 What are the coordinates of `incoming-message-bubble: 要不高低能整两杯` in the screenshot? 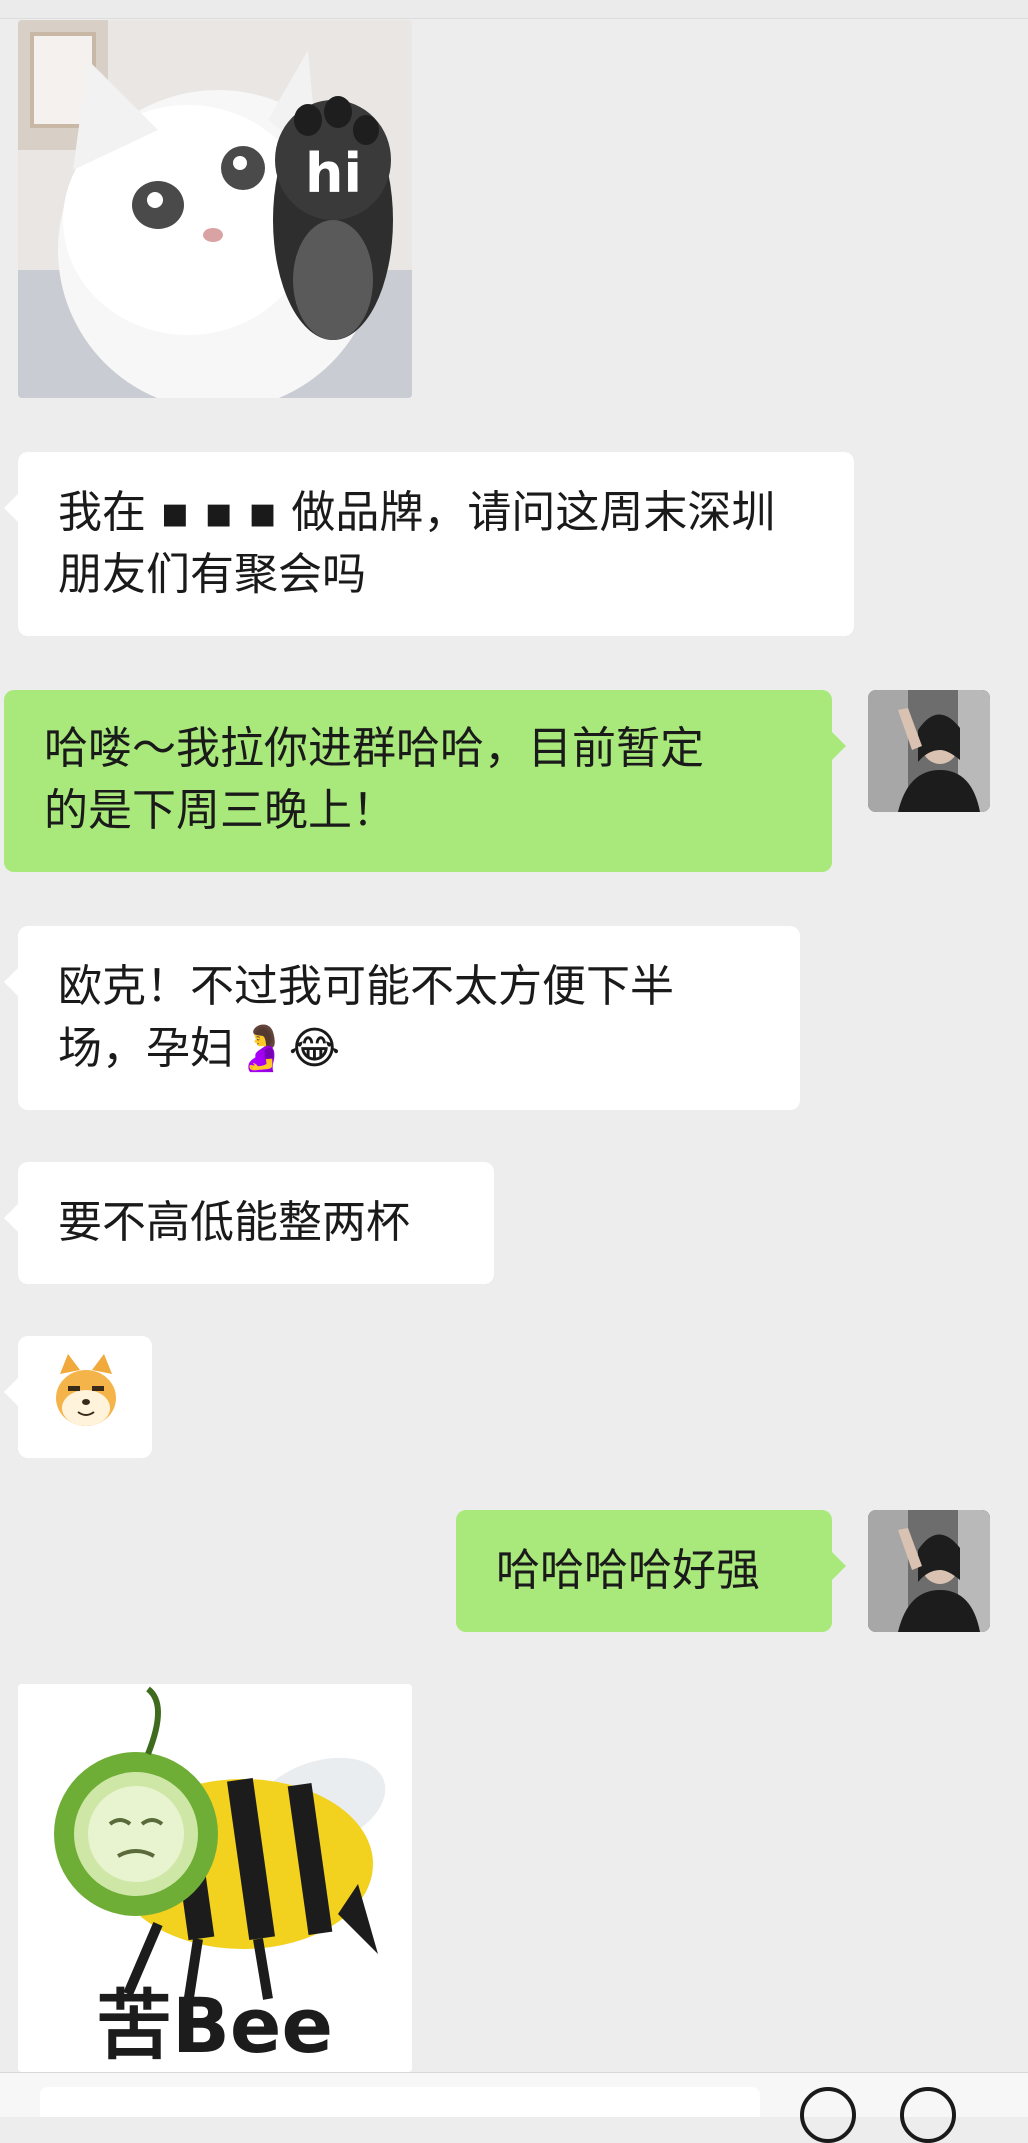 It's located at (249, 1223).